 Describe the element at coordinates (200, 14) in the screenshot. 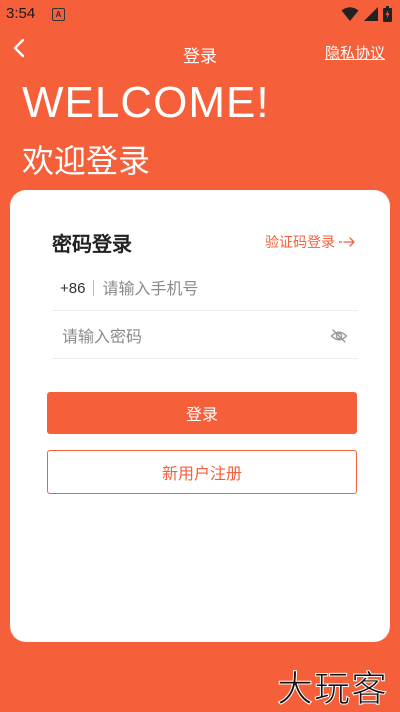

I see `status-bar: 3:54 A` at that location.